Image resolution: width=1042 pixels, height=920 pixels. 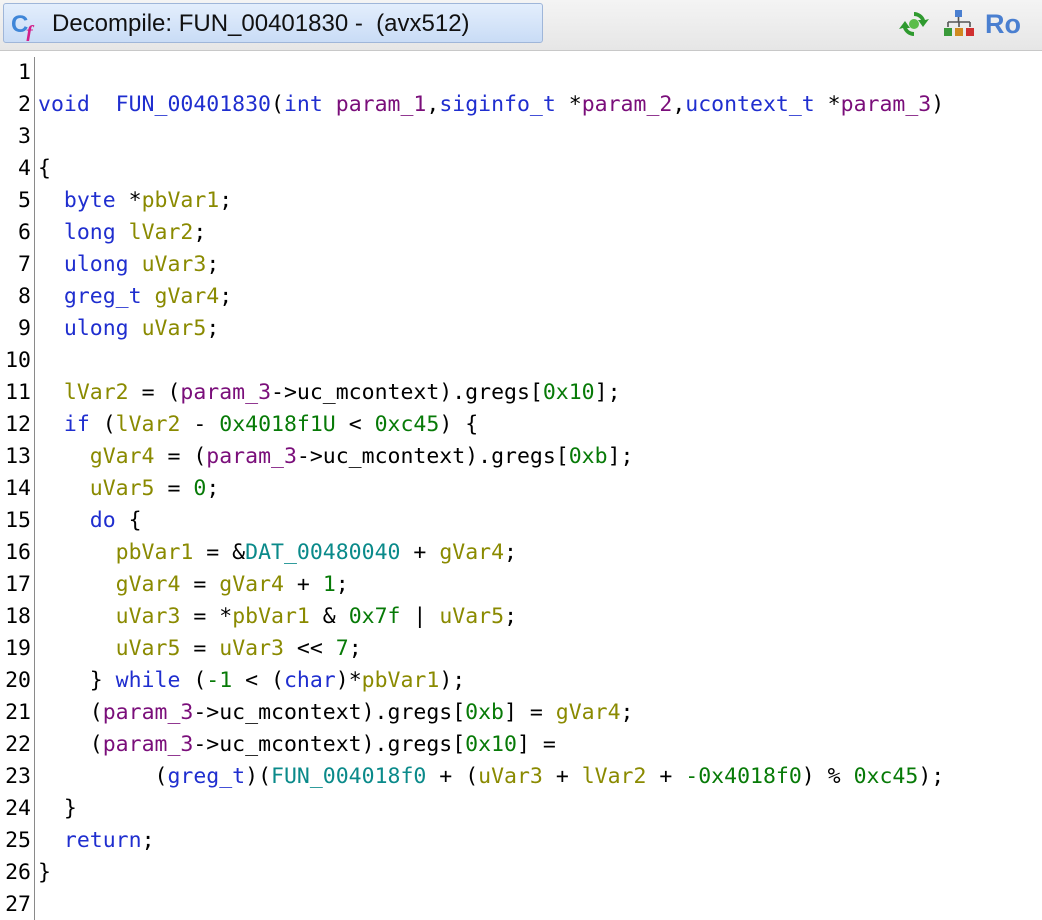 What do you see at coordinates (273, 23) in the screenshot?
I see `decompile-tab: C f Decompile: FUN_00401830 - (avx512)` at bounding box center [273, 23].